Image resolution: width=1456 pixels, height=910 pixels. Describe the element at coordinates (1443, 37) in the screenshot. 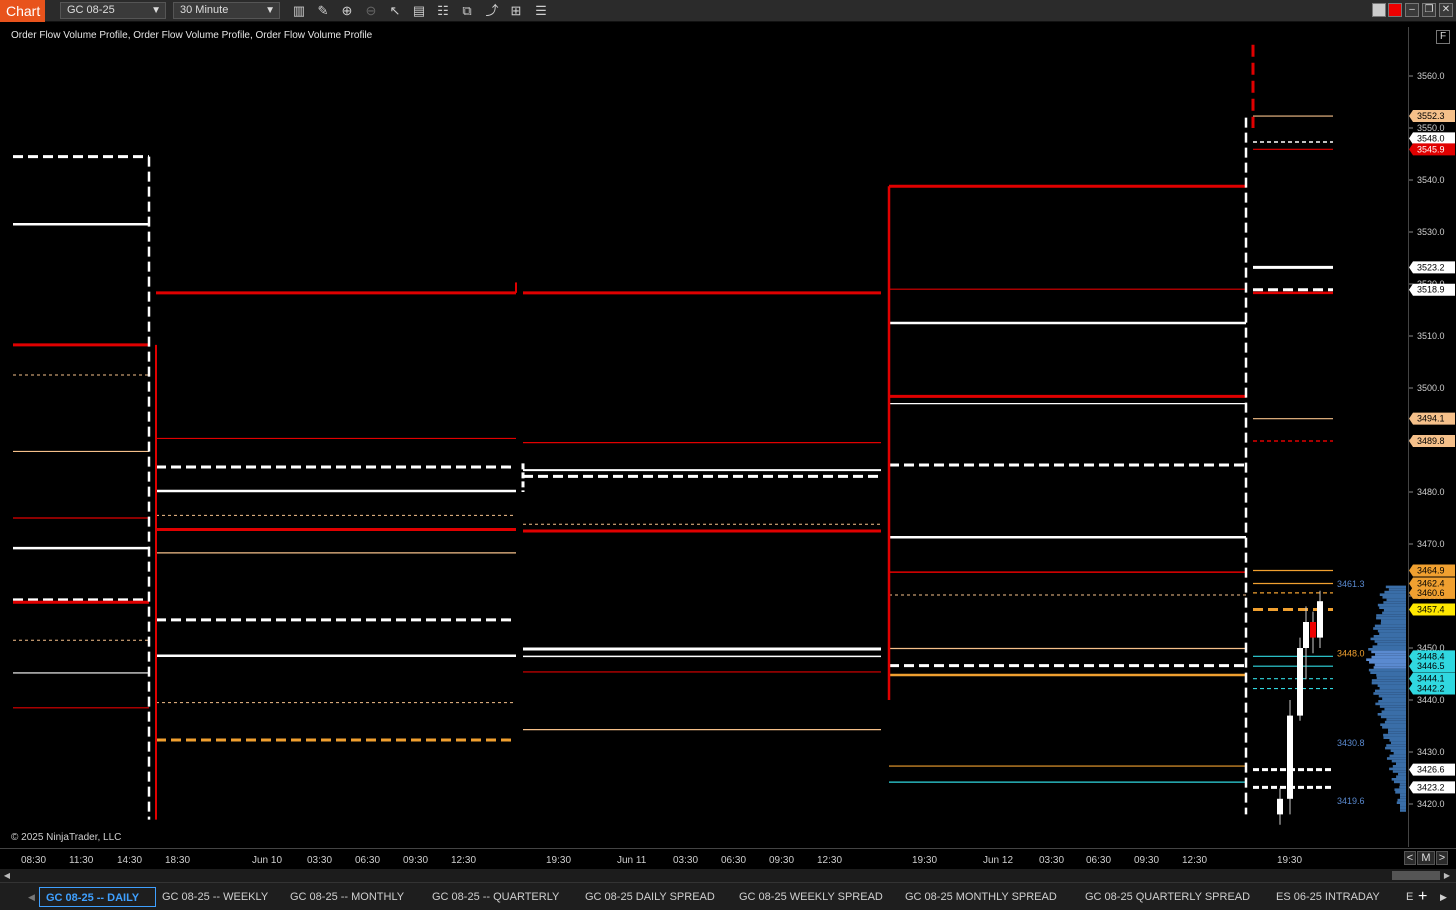

I see `f-button: F` at that location.